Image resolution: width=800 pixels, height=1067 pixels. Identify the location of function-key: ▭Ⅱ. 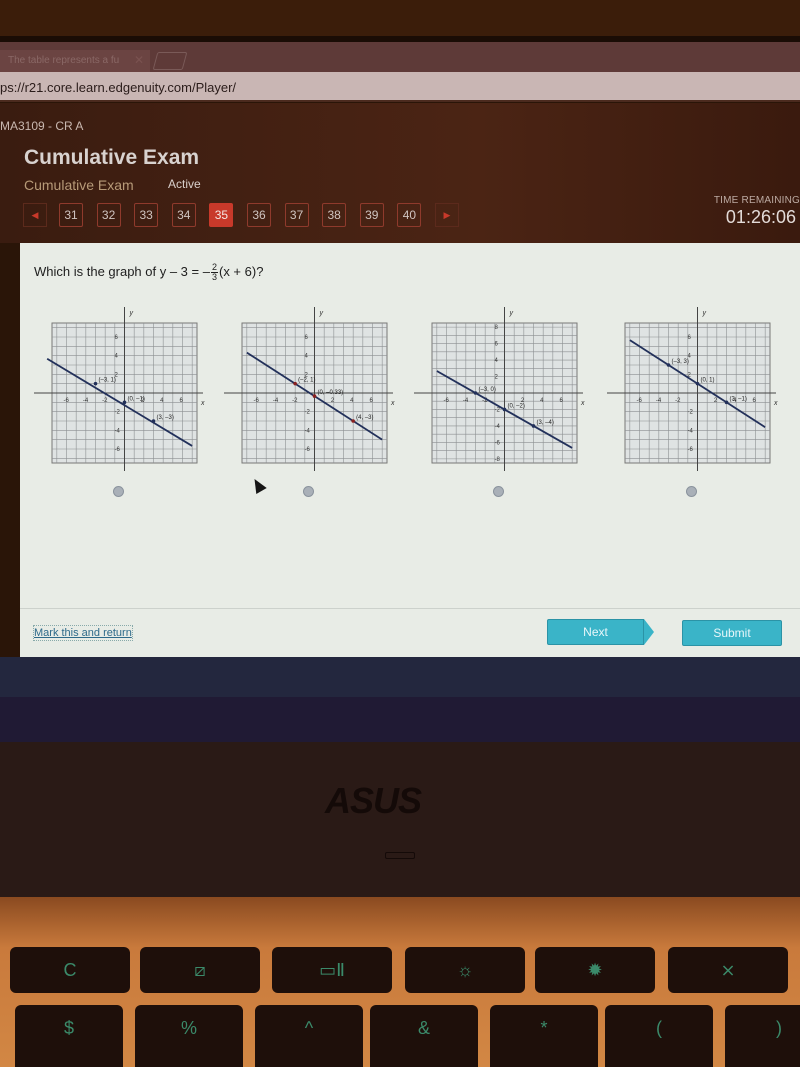
(332, 970).